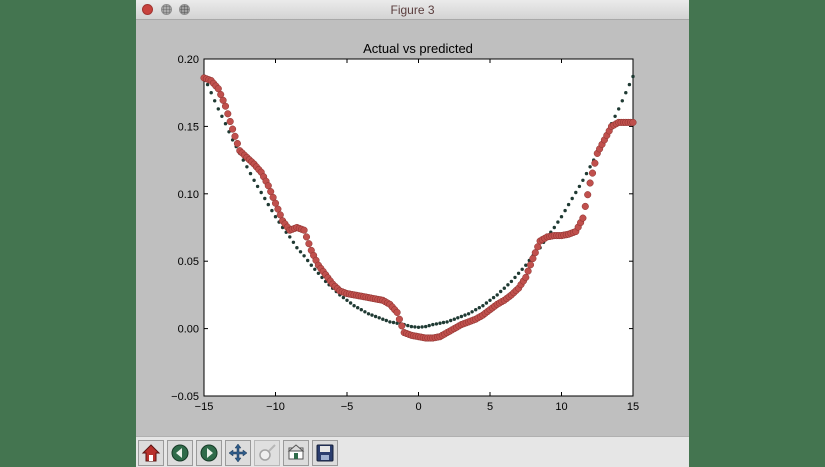  I want to click on zoom-to-rect-button, so click(267, 453).